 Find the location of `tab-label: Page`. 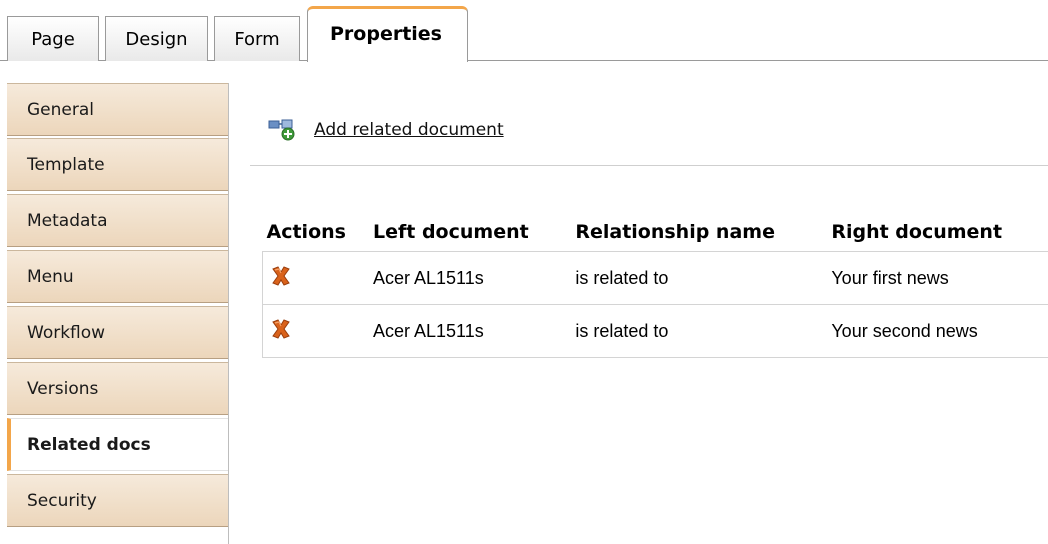

tab-label: Page is located at coordinates (53, 39).